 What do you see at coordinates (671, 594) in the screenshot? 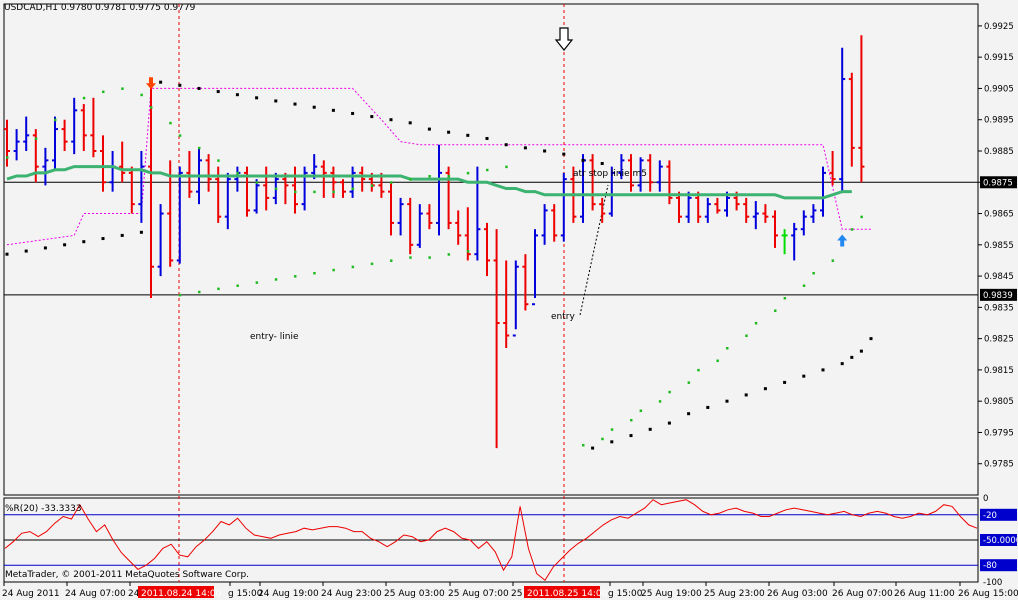
I see `time-axis-label: 25 Aug 19:00` at bounding box center [671, 594].